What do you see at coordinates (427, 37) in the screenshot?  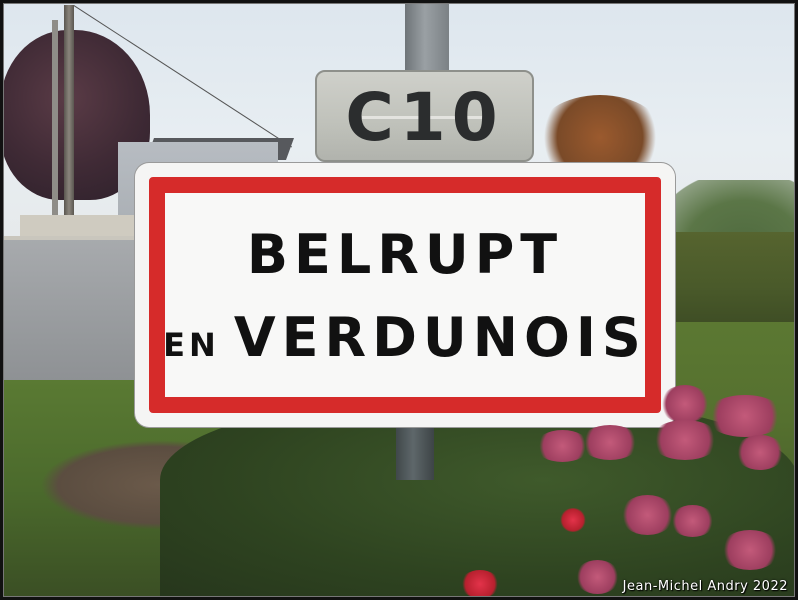 I see `sign-post-top` at bounding box center [427, 37].